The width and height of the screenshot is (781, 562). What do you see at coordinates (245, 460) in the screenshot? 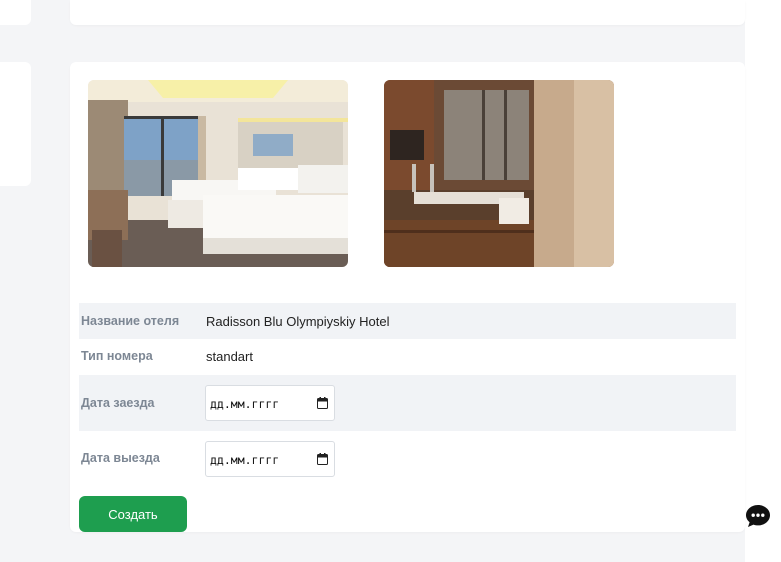
I see `checkout-date-placeholder: дд.мм.гггг` at bounding box center [245, 460].